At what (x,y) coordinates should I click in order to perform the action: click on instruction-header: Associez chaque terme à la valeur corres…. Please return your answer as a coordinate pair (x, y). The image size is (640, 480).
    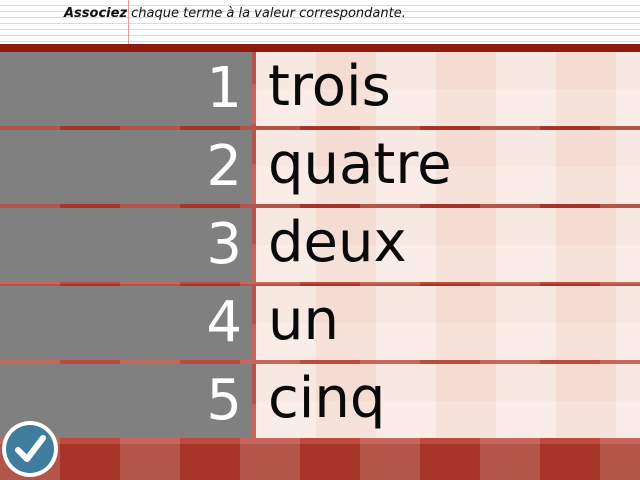
    Looking at the image, I should click on (320, 22).